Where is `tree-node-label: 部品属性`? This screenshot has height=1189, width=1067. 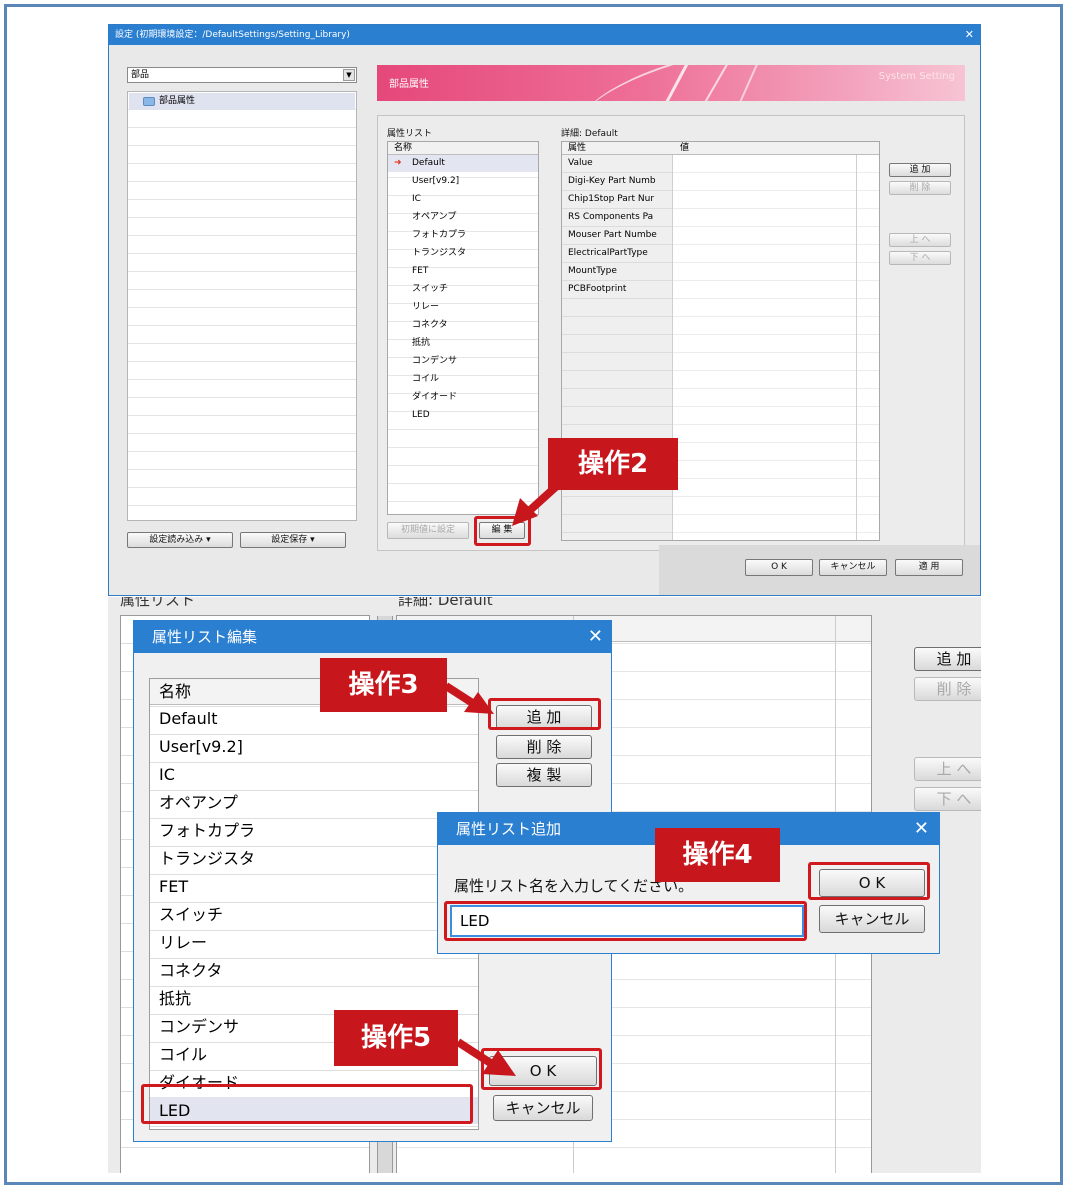
tree-node-label: 部品属性 is located at coordinates (177, 101).